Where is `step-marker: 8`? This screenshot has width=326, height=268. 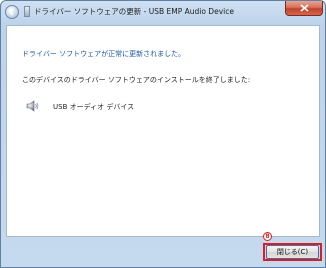
step-marker: 8 is located at coordinates (267, 236).